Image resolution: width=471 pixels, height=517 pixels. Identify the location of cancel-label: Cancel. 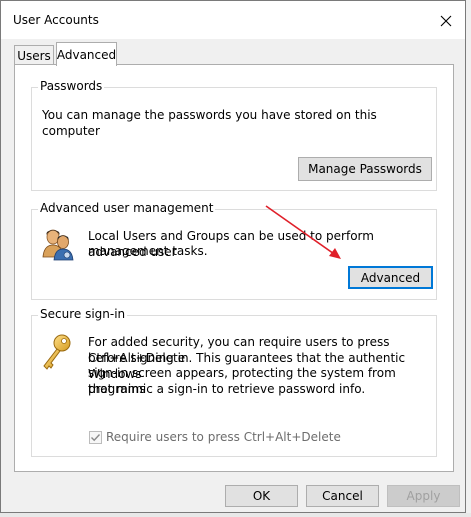
(342, 496).